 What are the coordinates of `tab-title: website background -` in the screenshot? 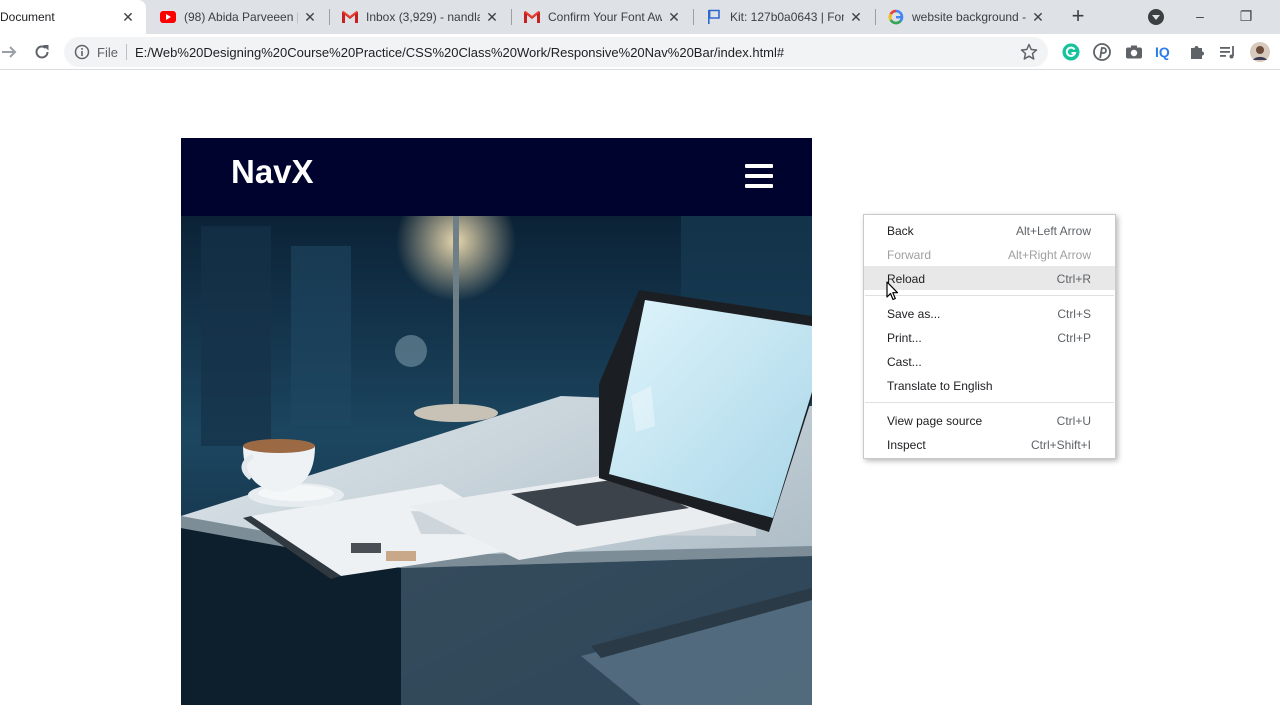 It's located at (969, 17).